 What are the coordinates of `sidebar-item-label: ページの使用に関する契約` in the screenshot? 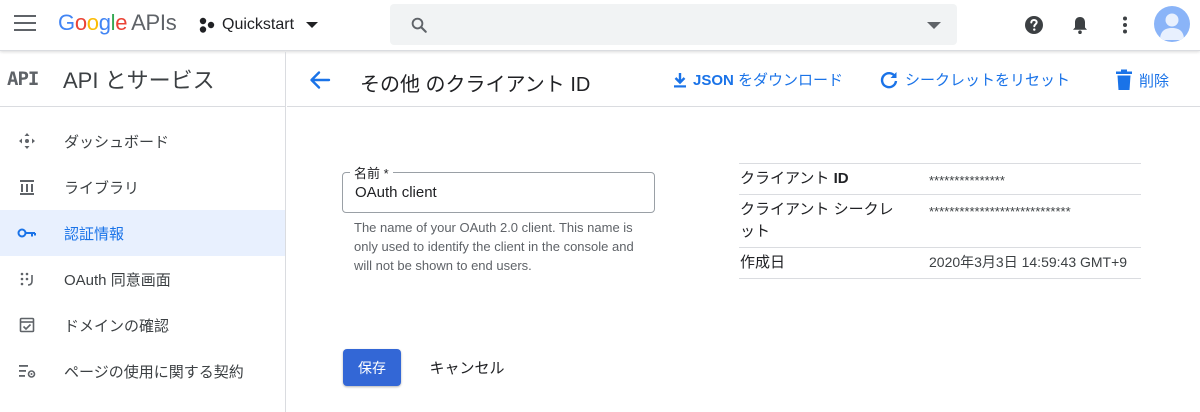 It's located at (154, 372).